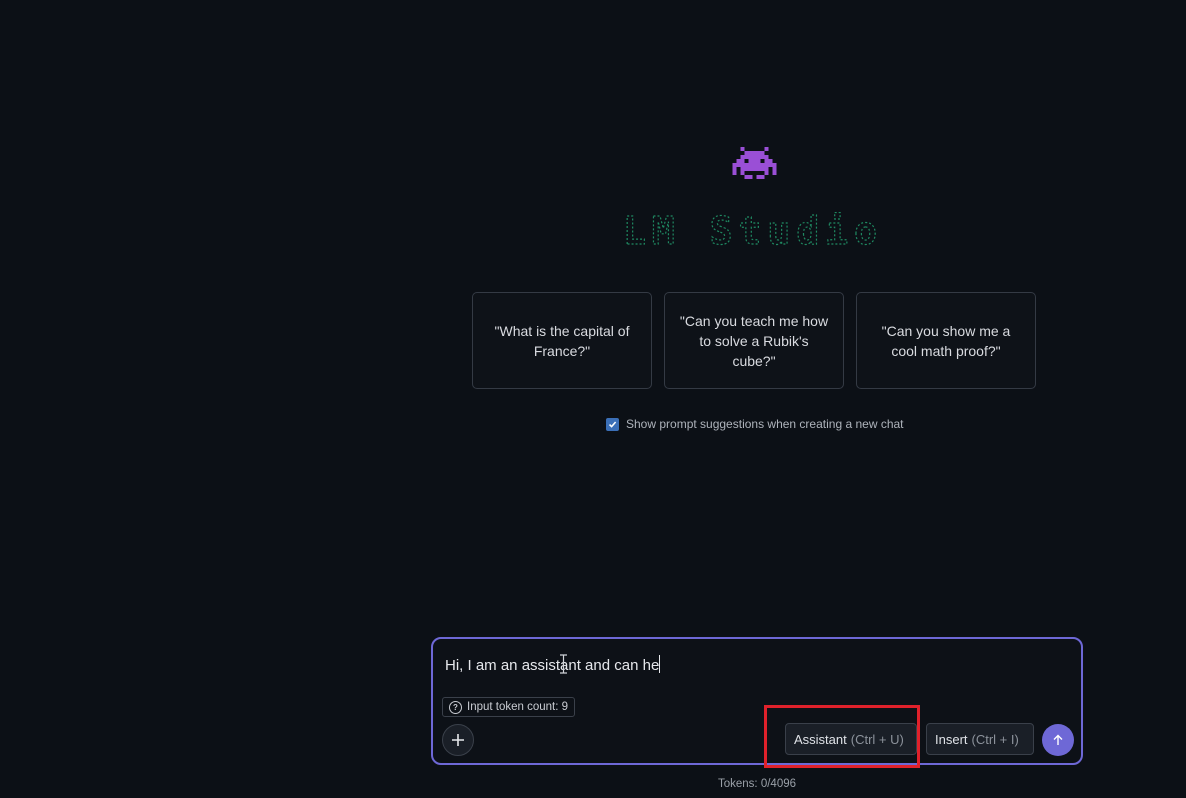  I want to click on tokens-label: Tokens: 0/4096, so click(757, 784).